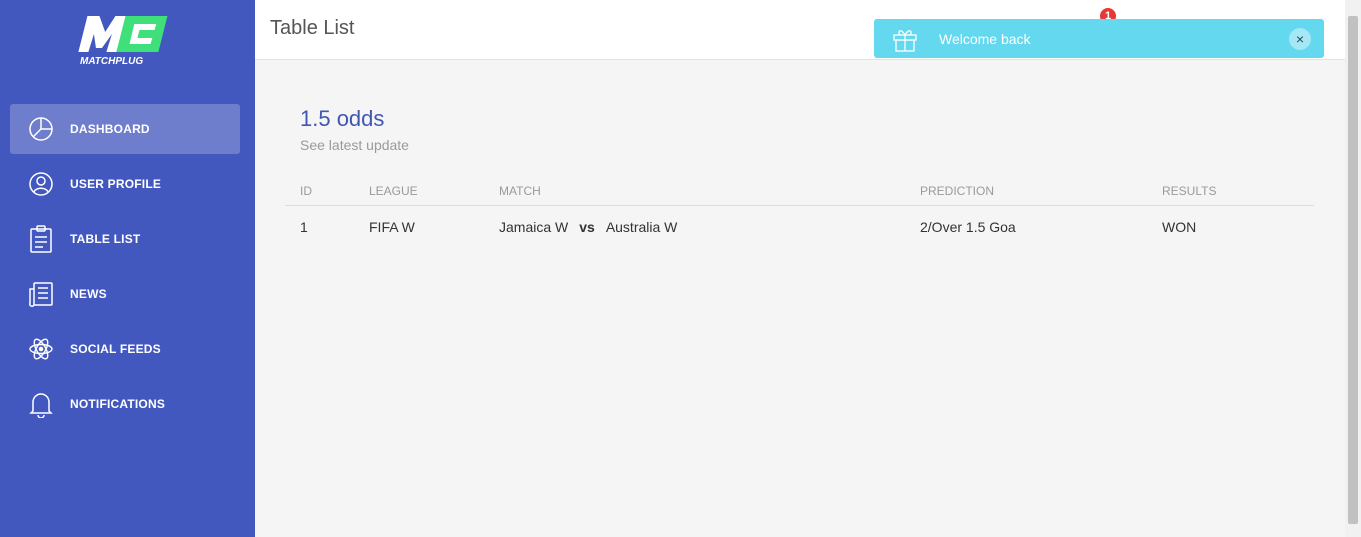 Image resolution: width=1361 pixels, height=537 pixels. What do you see at coordinates (985, 39) in the screenshot?
I see `toast-message: Welcome back` at bounding box center [985, 39].